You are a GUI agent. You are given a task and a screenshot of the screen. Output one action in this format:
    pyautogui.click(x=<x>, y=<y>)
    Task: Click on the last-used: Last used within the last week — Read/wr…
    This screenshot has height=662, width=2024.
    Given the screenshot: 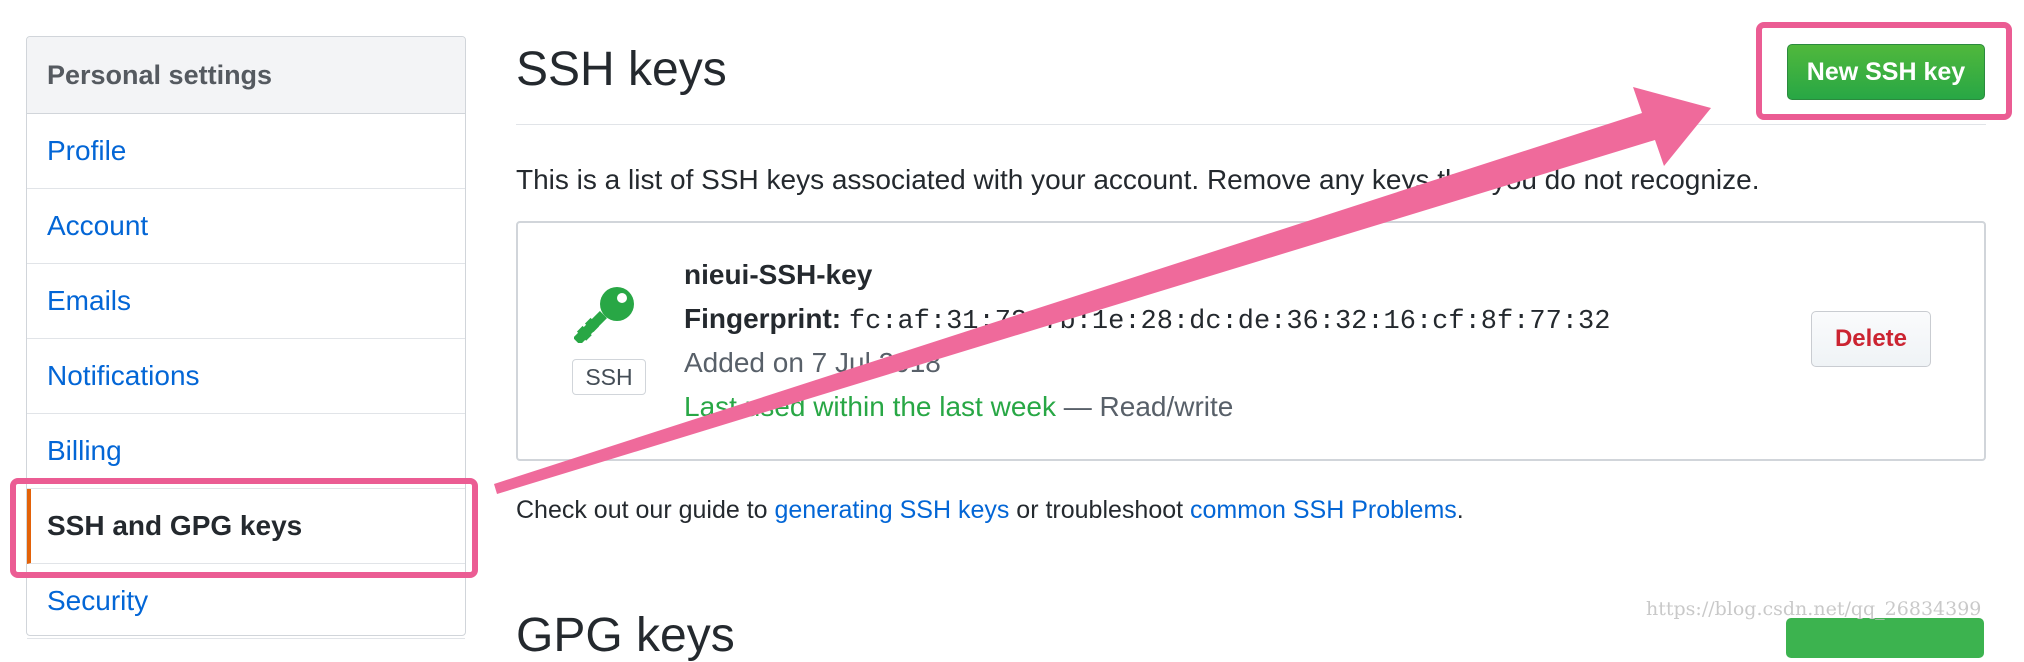 What is the action you would take?
    pyautogui.click(x=958, y=407)
    